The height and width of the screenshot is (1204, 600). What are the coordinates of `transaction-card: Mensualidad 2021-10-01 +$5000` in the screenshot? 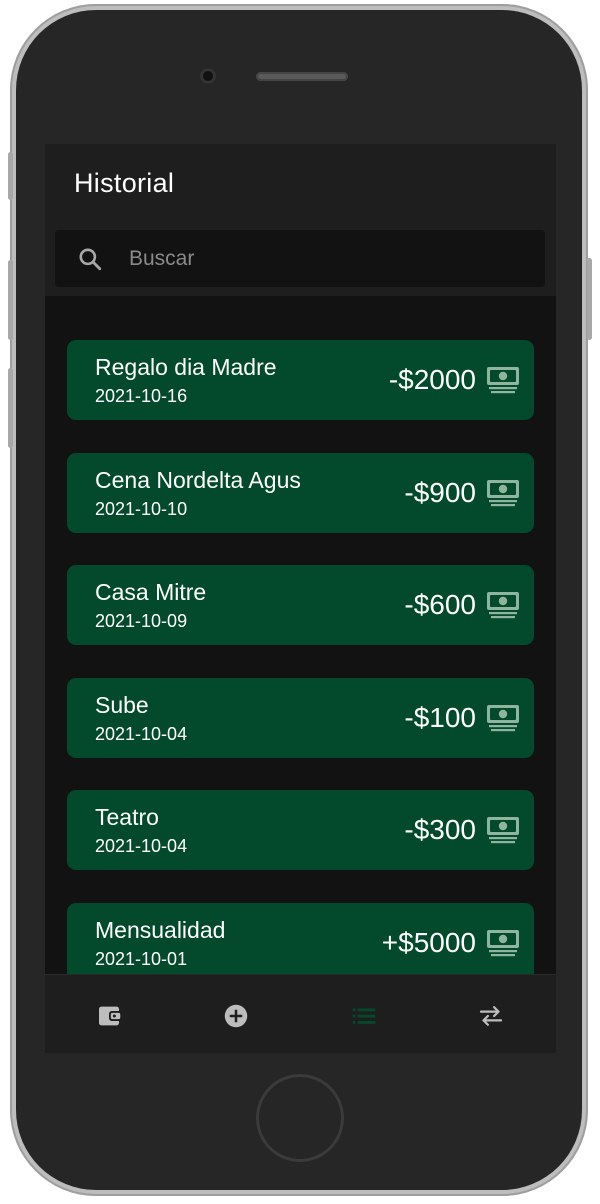 It's located at (300, 938).